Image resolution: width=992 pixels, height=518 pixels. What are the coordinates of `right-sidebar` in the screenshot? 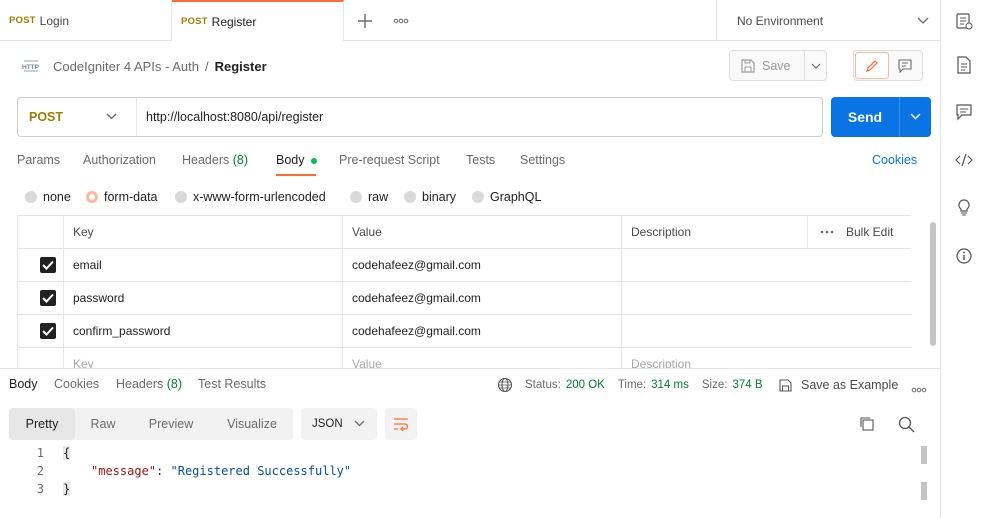 It's located at (966, 259).